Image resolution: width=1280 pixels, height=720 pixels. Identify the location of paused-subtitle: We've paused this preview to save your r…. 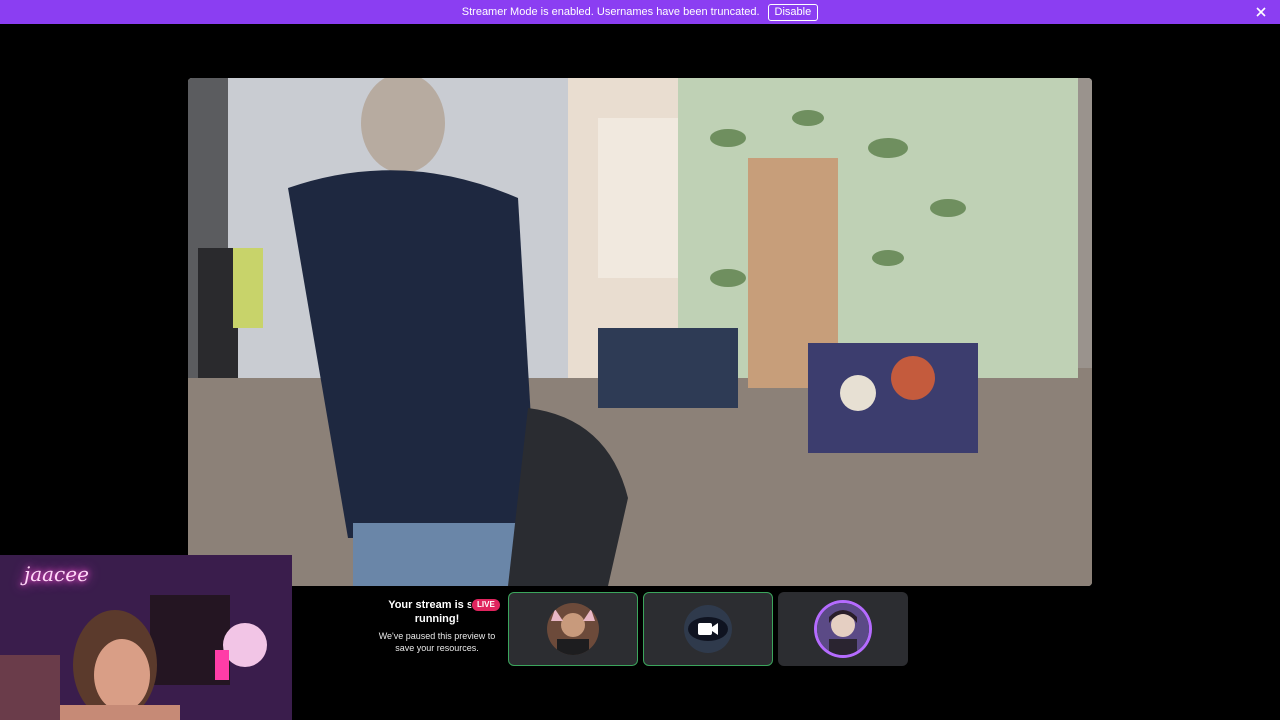
(437, 642).